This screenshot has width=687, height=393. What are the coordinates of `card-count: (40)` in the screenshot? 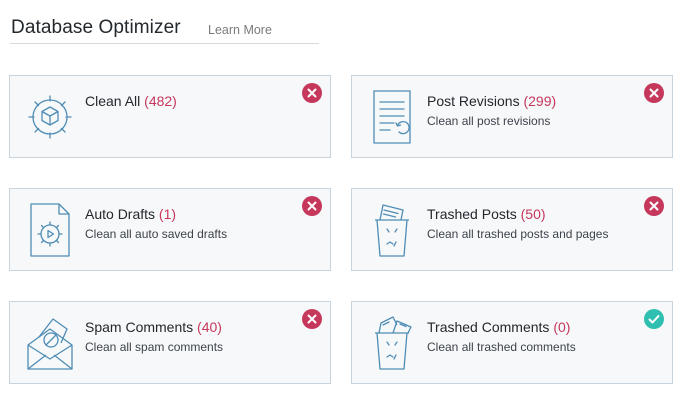 It's located at (209, 327).